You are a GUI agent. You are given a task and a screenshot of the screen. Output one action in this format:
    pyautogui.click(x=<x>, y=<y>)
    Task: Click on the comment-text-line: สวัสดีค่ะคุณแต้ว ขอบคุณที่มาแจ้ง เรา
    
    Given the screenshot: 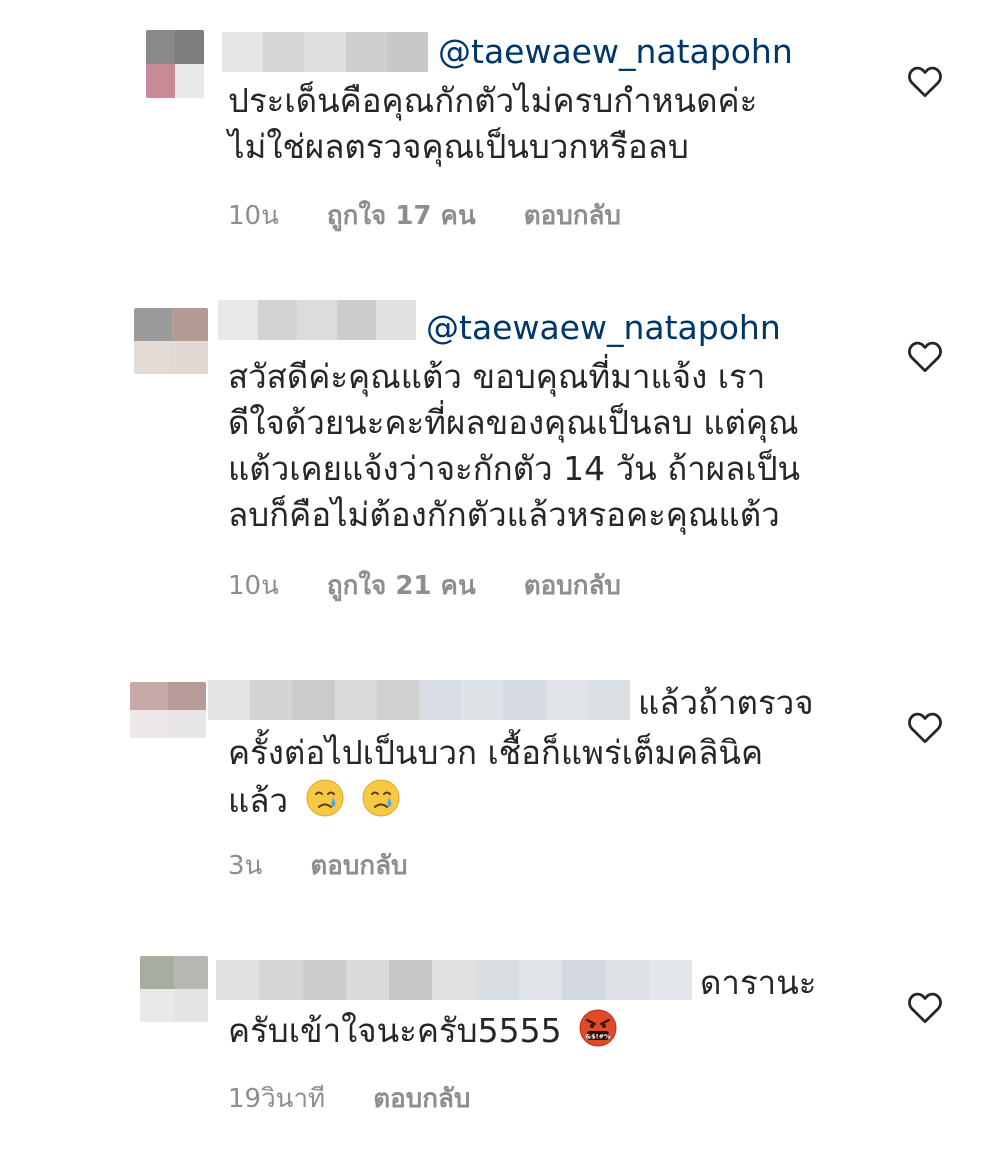 What is the action you would take?
    pyautogui.click(x=497, y=376)
    